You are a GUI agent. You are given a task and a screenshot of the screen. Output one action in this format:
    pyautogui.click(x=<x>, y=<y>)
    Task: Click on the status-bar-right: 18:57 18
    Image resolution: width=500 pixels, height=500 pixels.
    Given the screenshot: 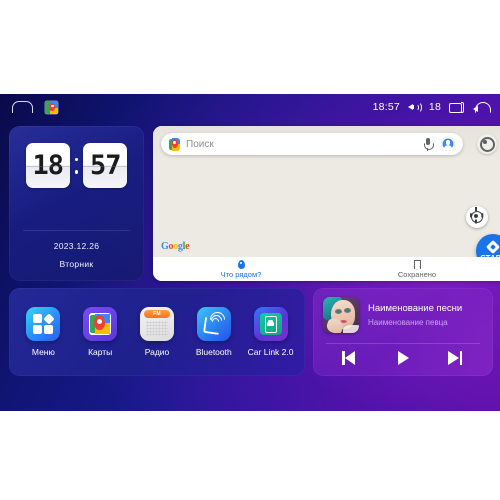 What is the action you would take?
    pyautogui.click(x=431, y=107)
    